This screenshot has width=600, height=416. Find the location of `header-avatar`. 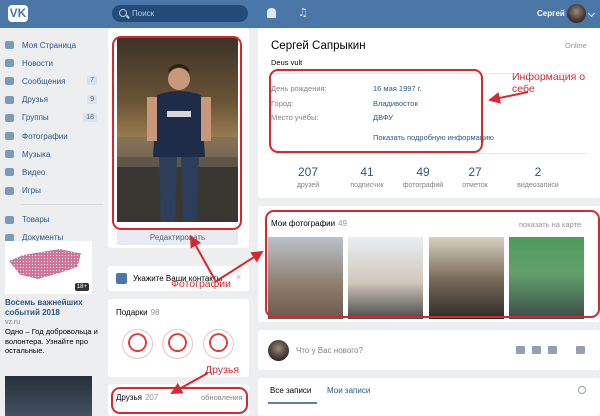

header-avatar is located at coordinates (576, 13).